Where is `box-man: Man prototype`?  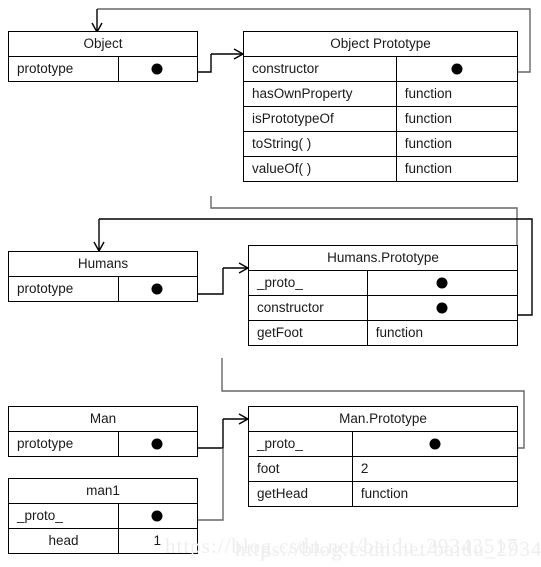 box-man: Man prototype is located at coordinates (103, 431).